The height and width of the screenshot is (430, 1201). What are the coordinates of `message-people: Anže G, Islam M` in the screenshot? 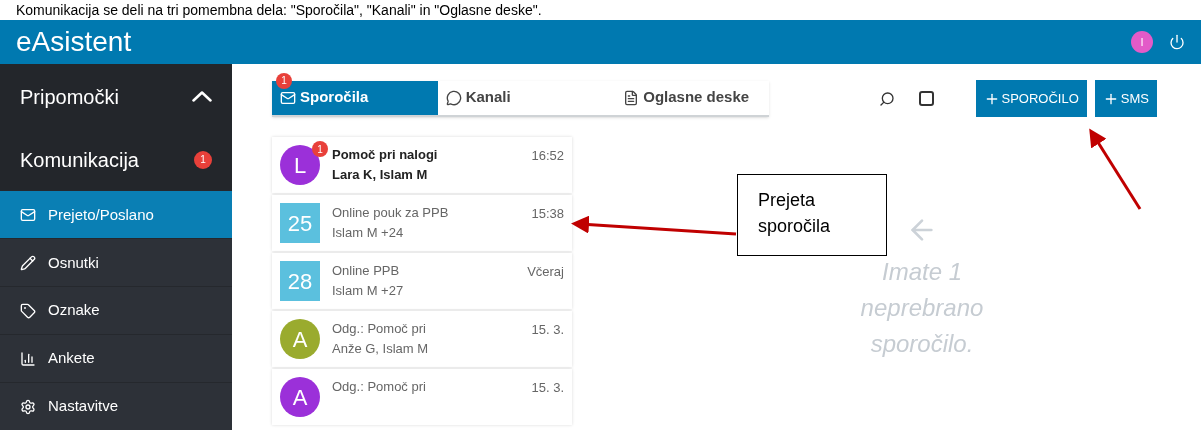 It's located at (381, 349).